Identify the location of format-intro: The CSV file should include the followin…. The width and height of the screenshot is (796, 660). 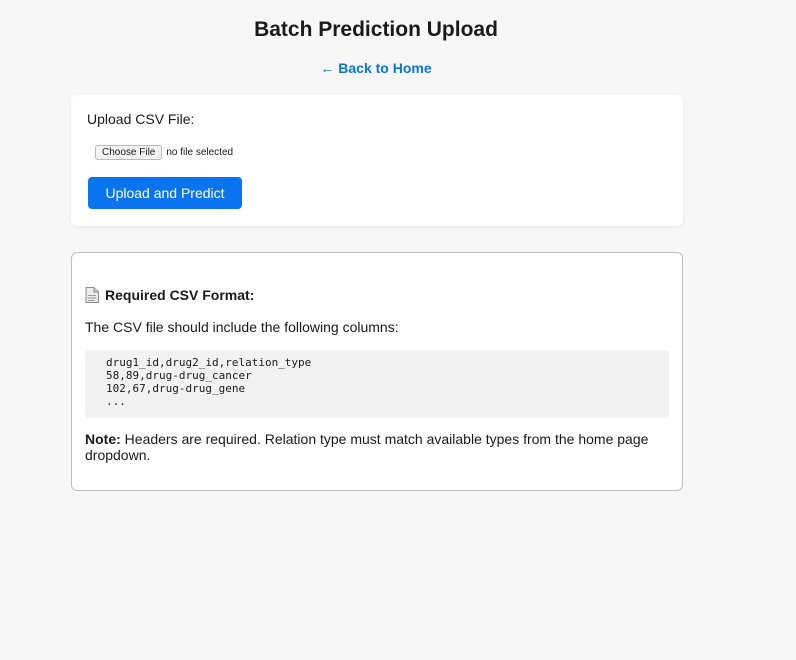
(242, 327).